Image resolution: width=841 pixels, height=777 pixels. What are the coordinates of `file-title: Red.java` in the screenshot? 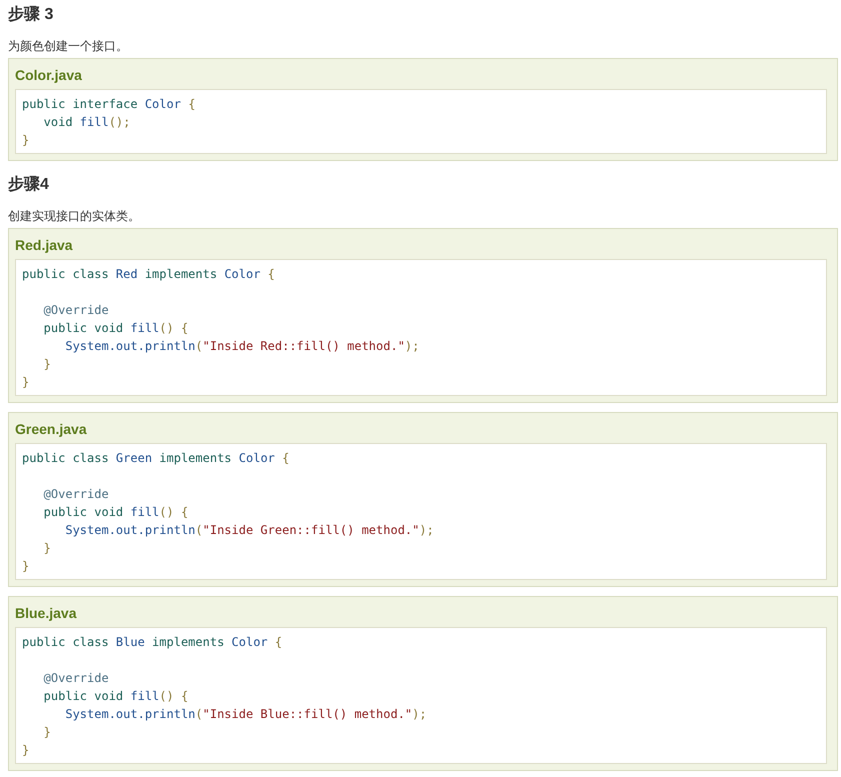 It's located at (44, 245).